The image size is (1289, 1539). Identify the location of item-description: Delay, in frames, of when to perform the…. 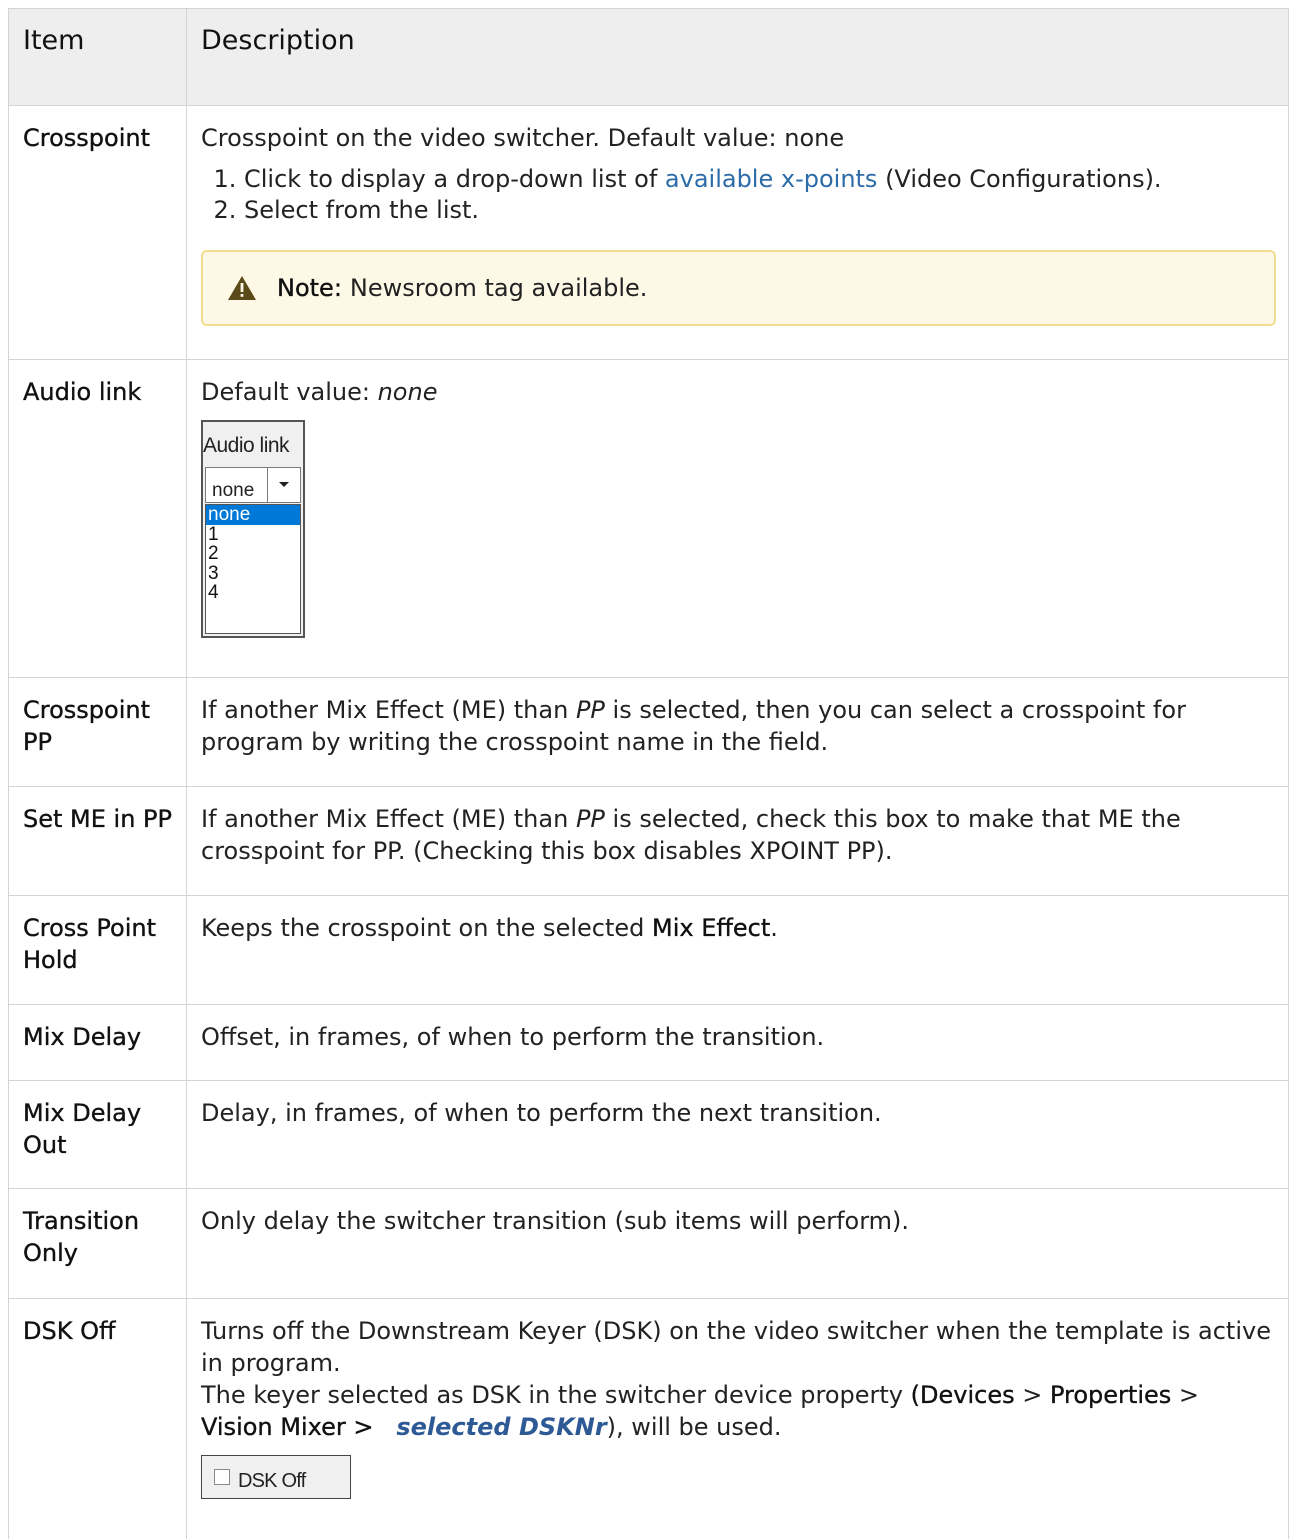
(737, 1134).